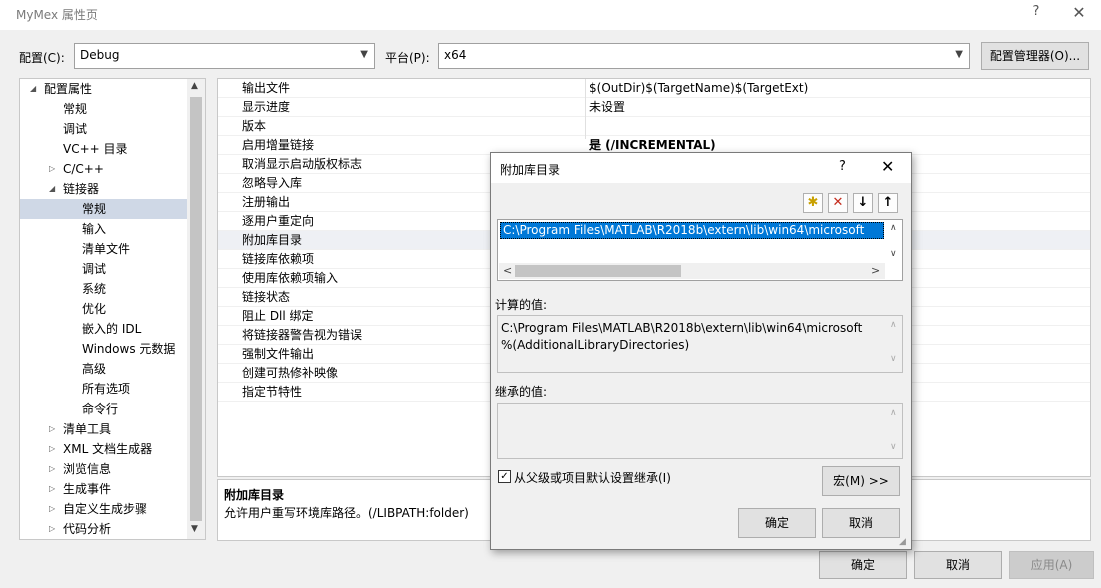  I want to click on close-button: ✕, so click(1079, 13).